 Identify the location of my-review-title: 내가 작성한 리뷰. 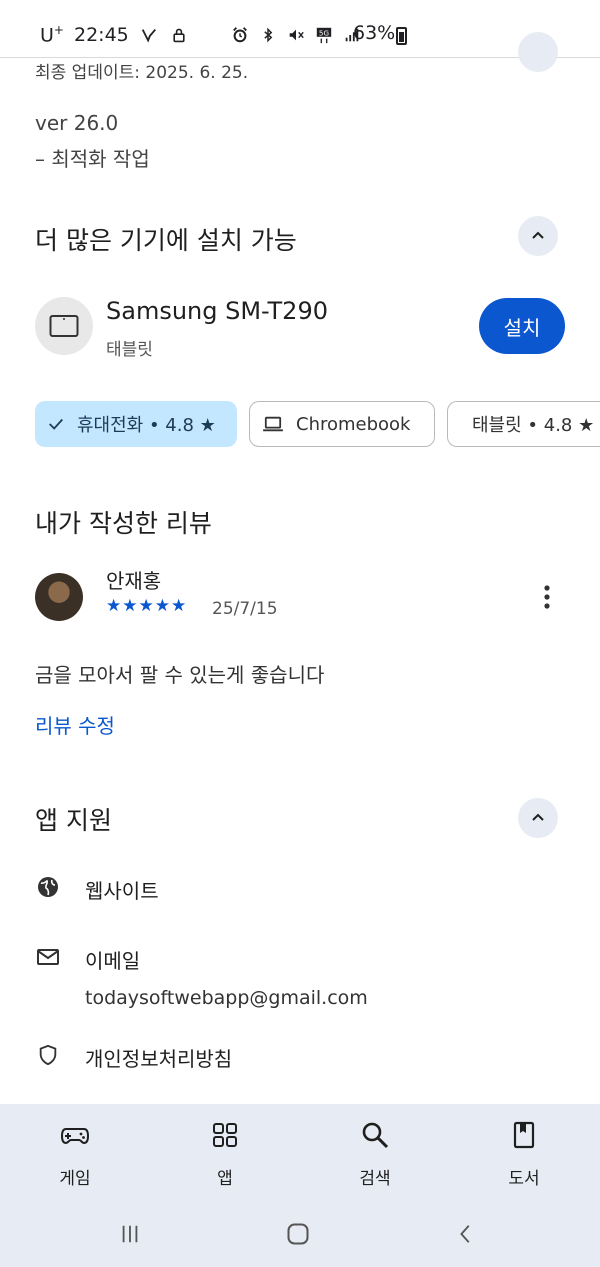
(123, 523).